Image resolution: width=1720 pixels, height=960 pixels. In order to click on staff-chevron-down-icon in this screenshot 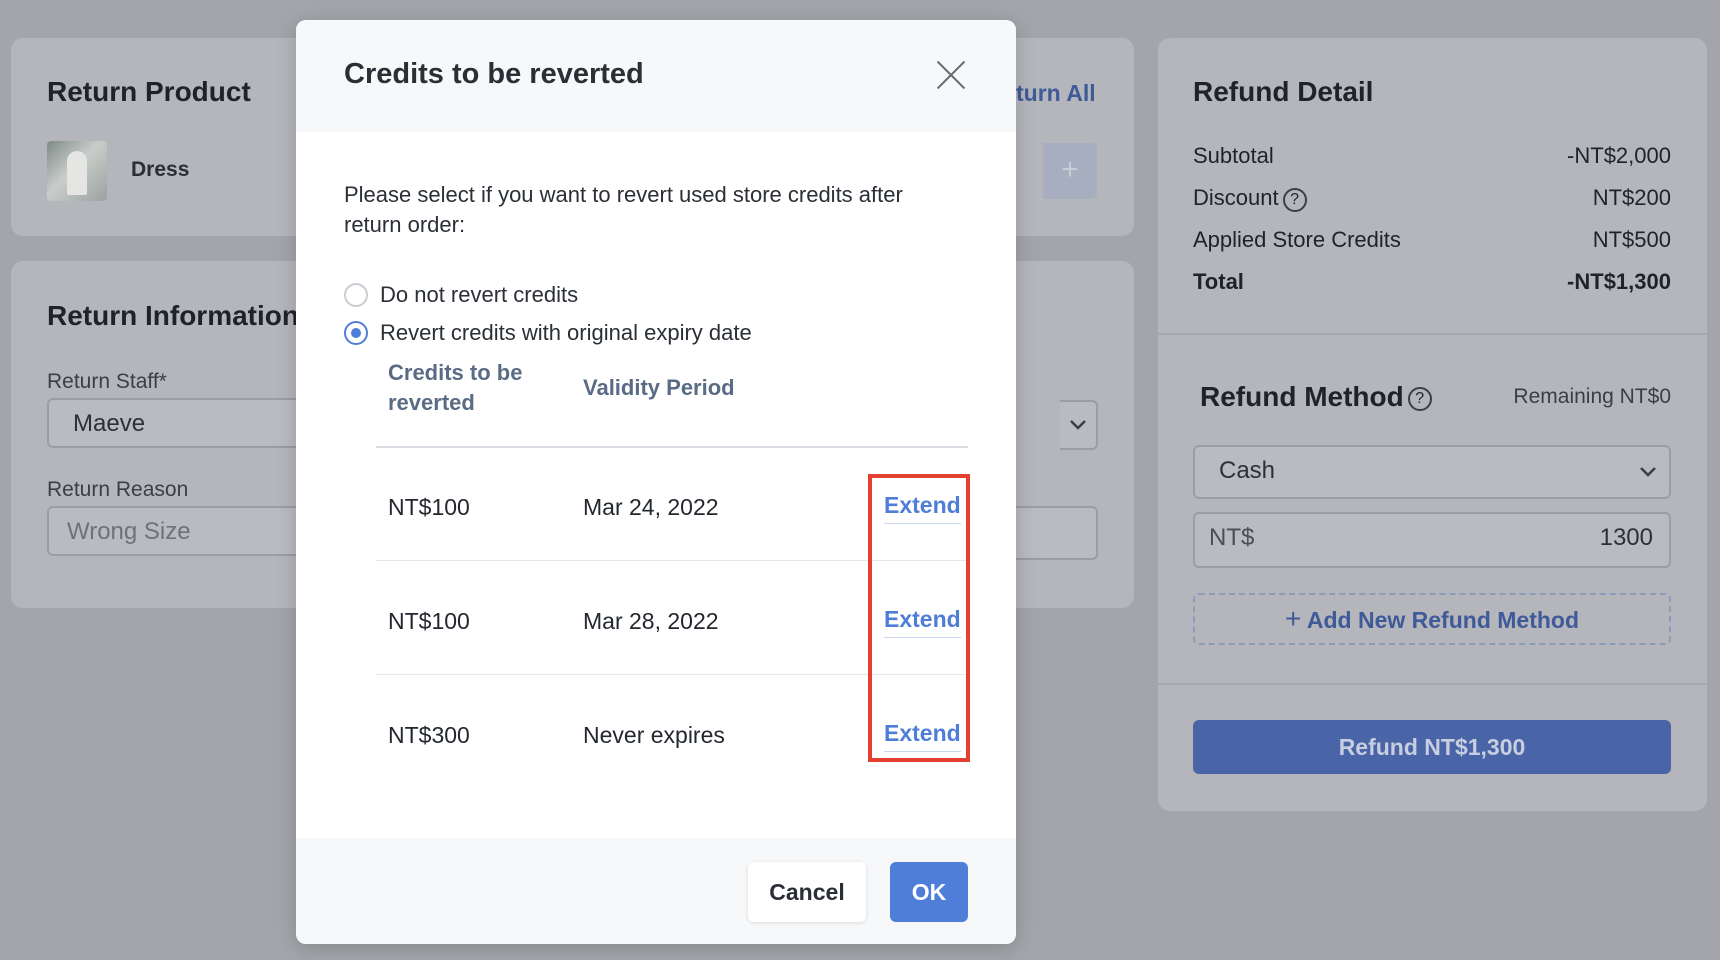, I will do `click(1079, 425)`.